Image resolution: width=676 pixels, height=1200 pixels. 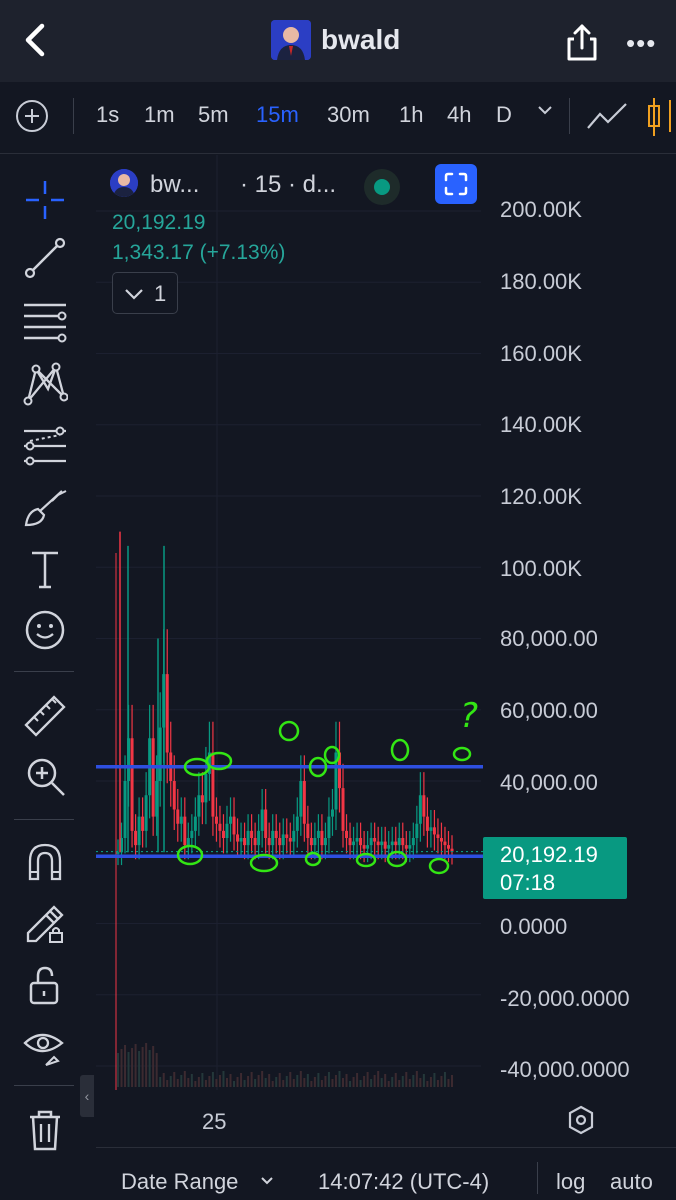 What do you see at coordinates (582, 42) in the screenshot?
I see `share-icon` at bounding box center [582, 42].